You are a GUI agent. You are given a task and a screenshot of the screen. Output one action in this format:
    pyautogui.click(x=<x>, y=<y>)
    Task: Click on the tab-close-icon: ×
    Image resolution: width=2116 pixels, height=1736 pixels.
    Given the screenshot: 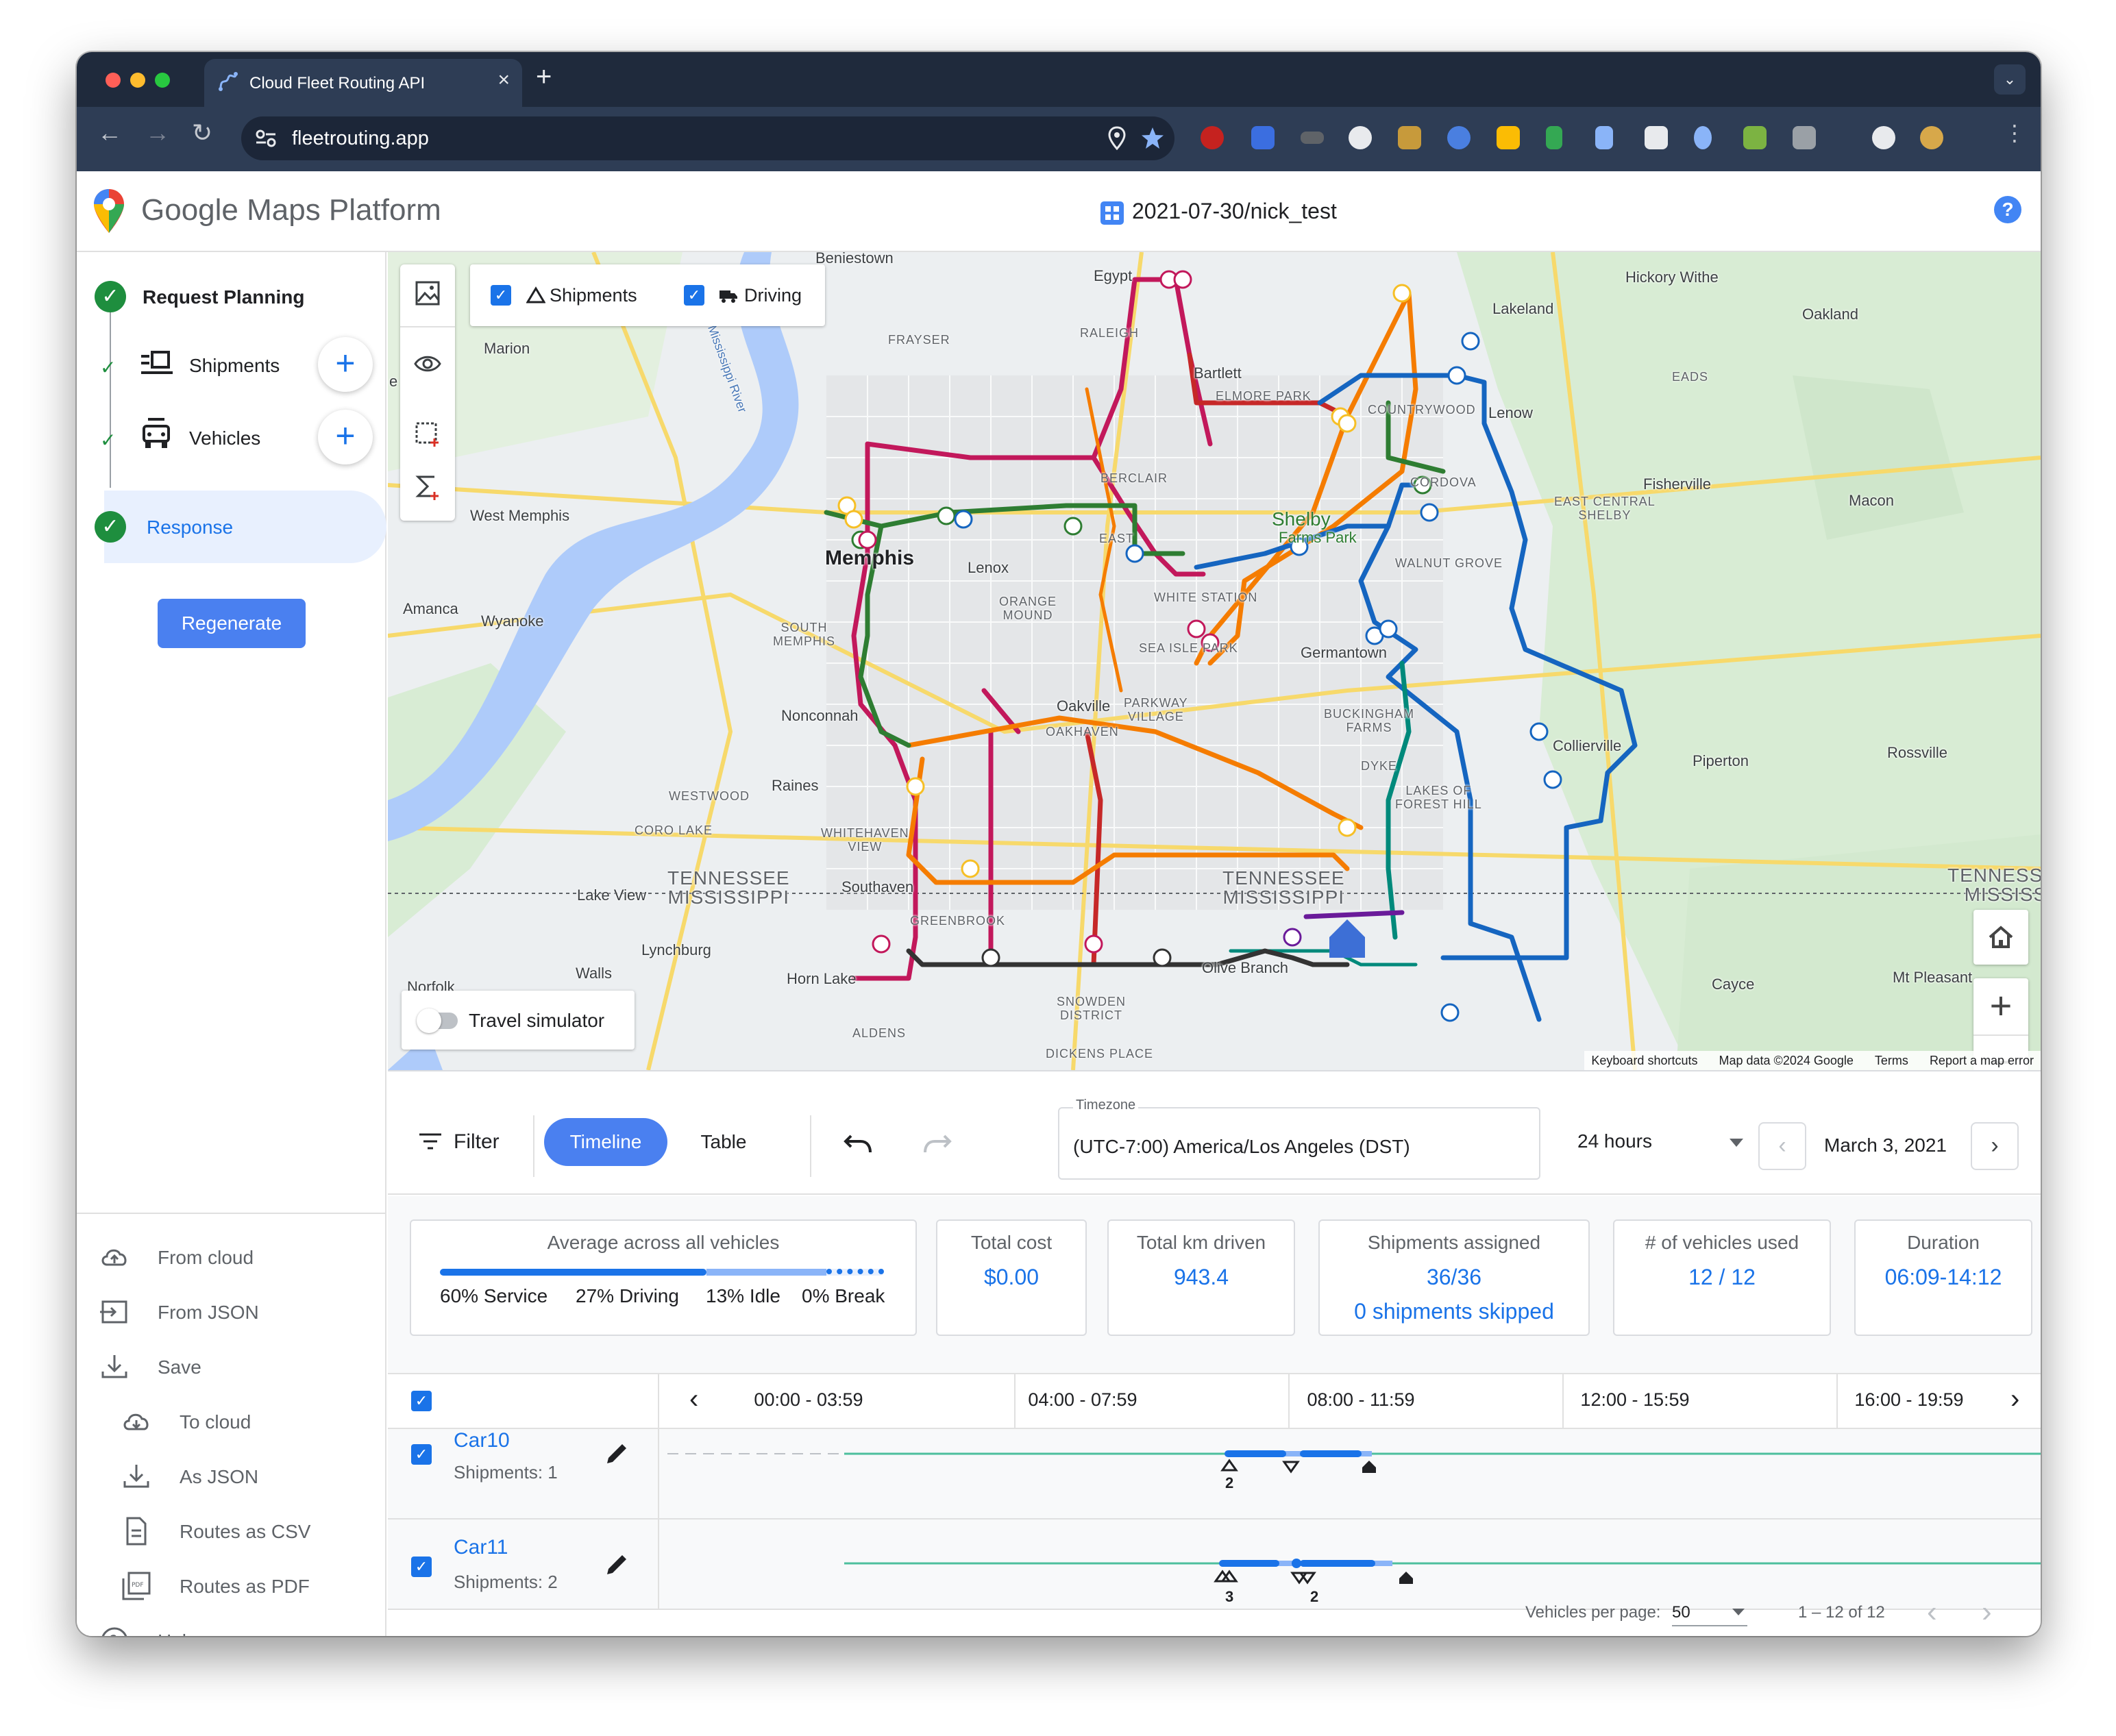 What is the action you would take?
    pyautogui.click(x=503, y=80)
    